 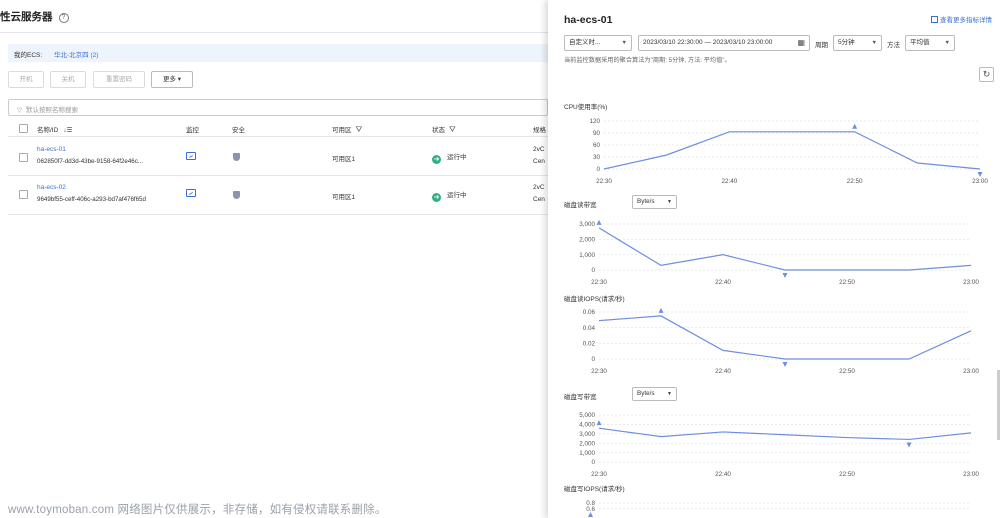 I want to click on col-name: 名称/ID ↓☰, so click(x=54, y=129).